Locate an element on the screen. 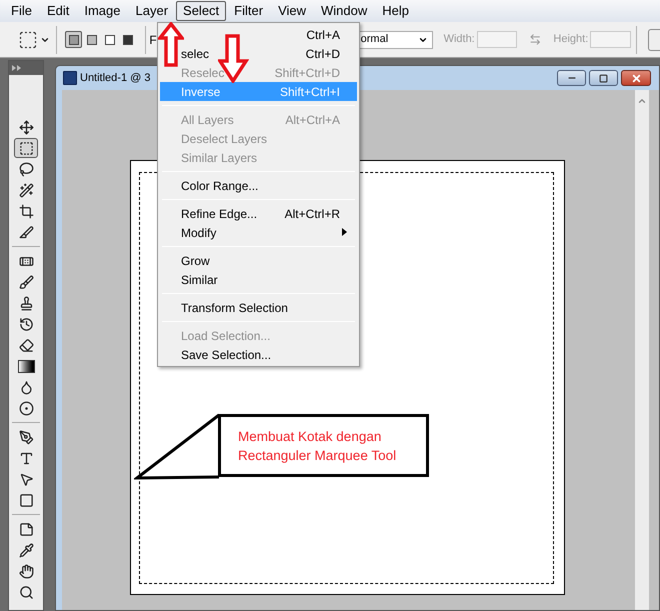 The image size is (660, 611). refine-button is located at coordinates (654, 39).